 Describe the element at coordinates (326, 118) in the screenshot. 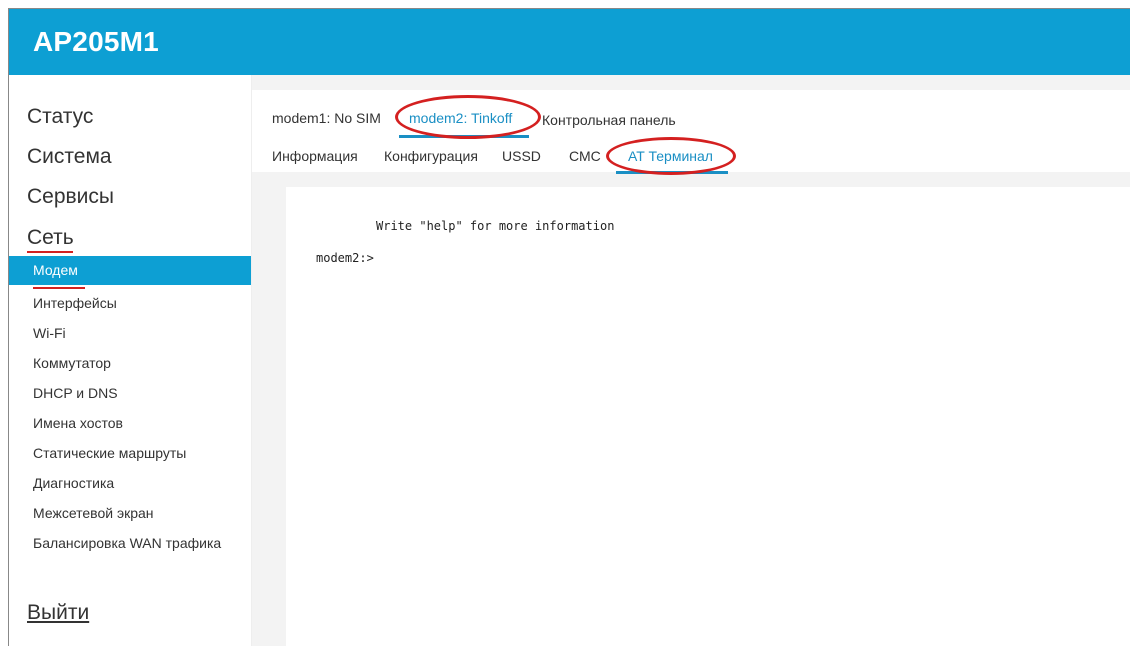

I see `tab-modem1: modem1: No SIM` at that location.